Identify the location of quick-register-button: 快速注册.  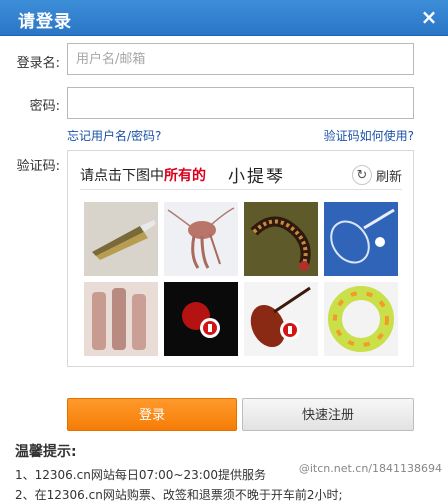
(328, 414).